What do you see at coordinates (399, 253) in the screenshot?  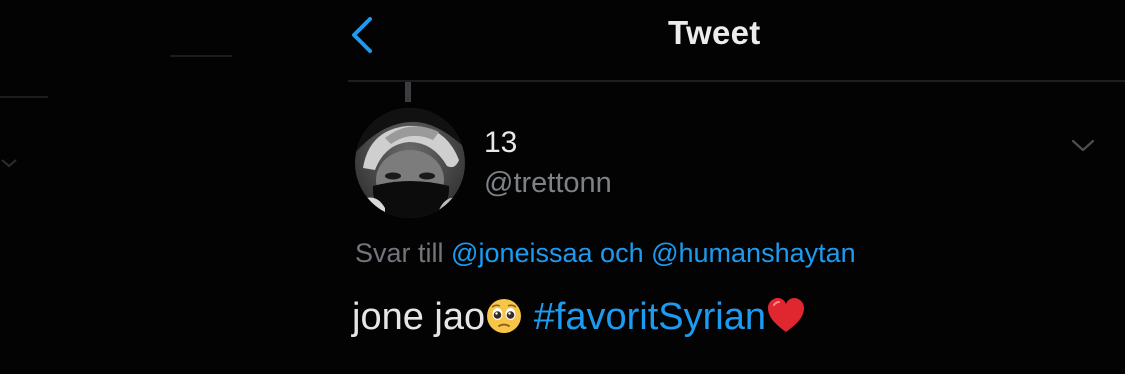 I see `reply-prefix: Svar till` at bounding box center [399, 253].